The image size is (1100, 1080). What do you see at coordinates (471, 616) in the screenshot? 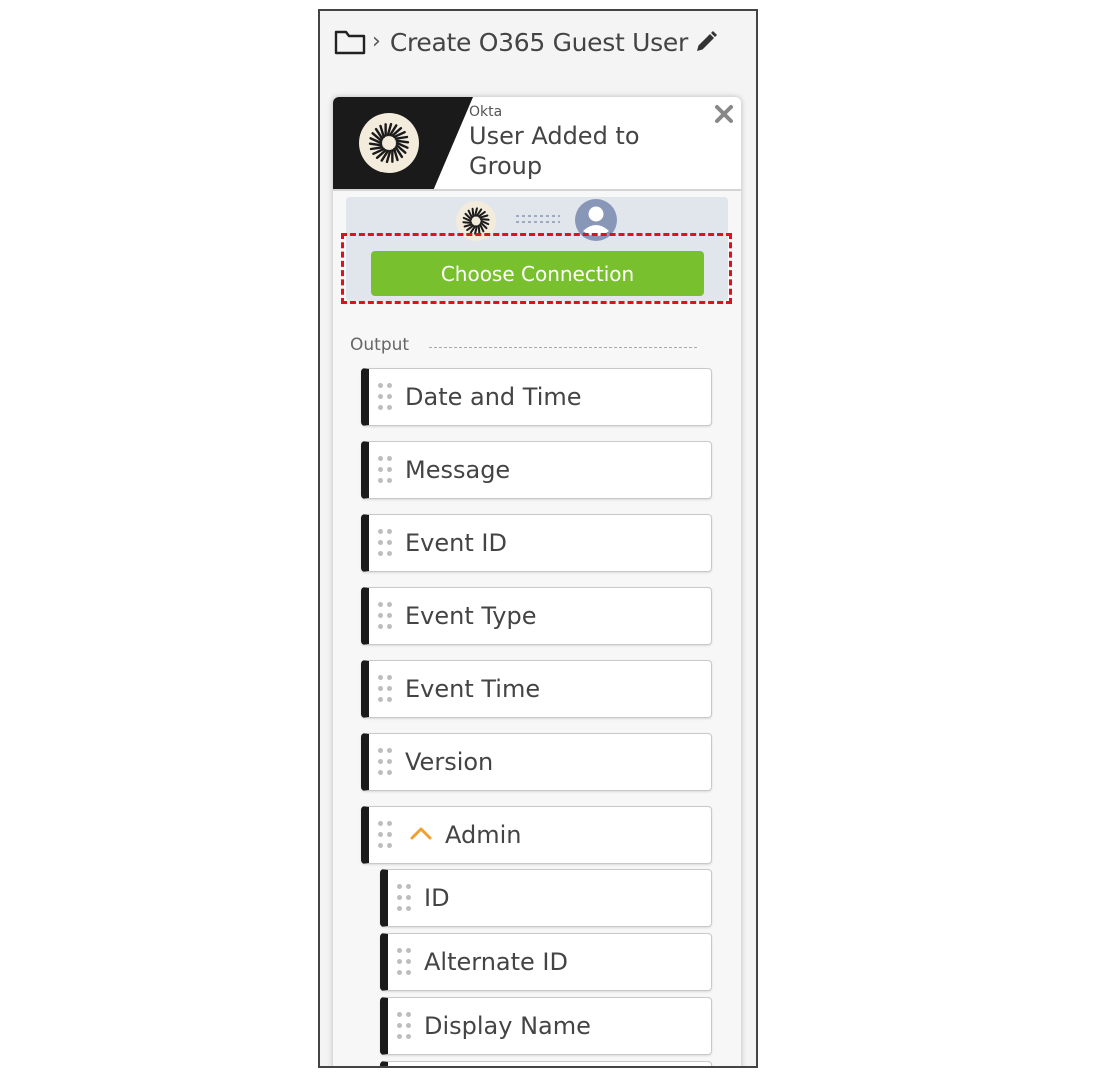
I see `field-label: Event Type` at bounding box center [471, 616].